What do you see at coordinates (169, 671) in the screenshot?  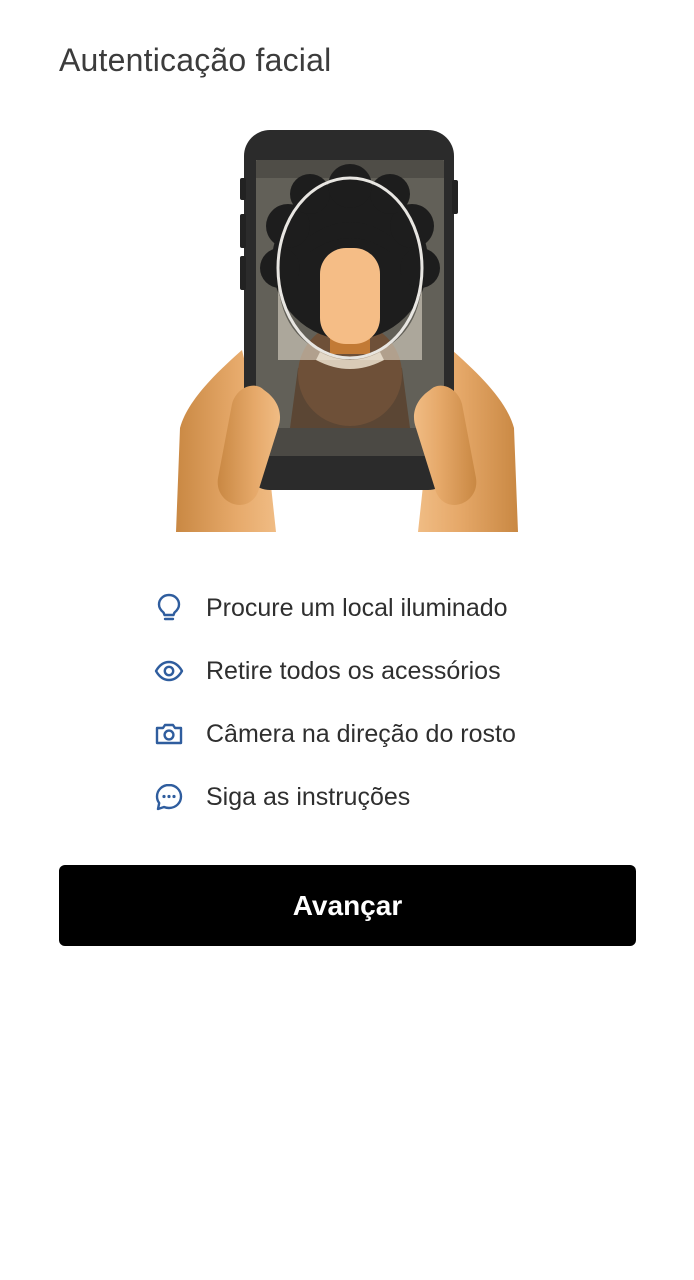 I see `eye-icon` at bounding box center [169, 671].